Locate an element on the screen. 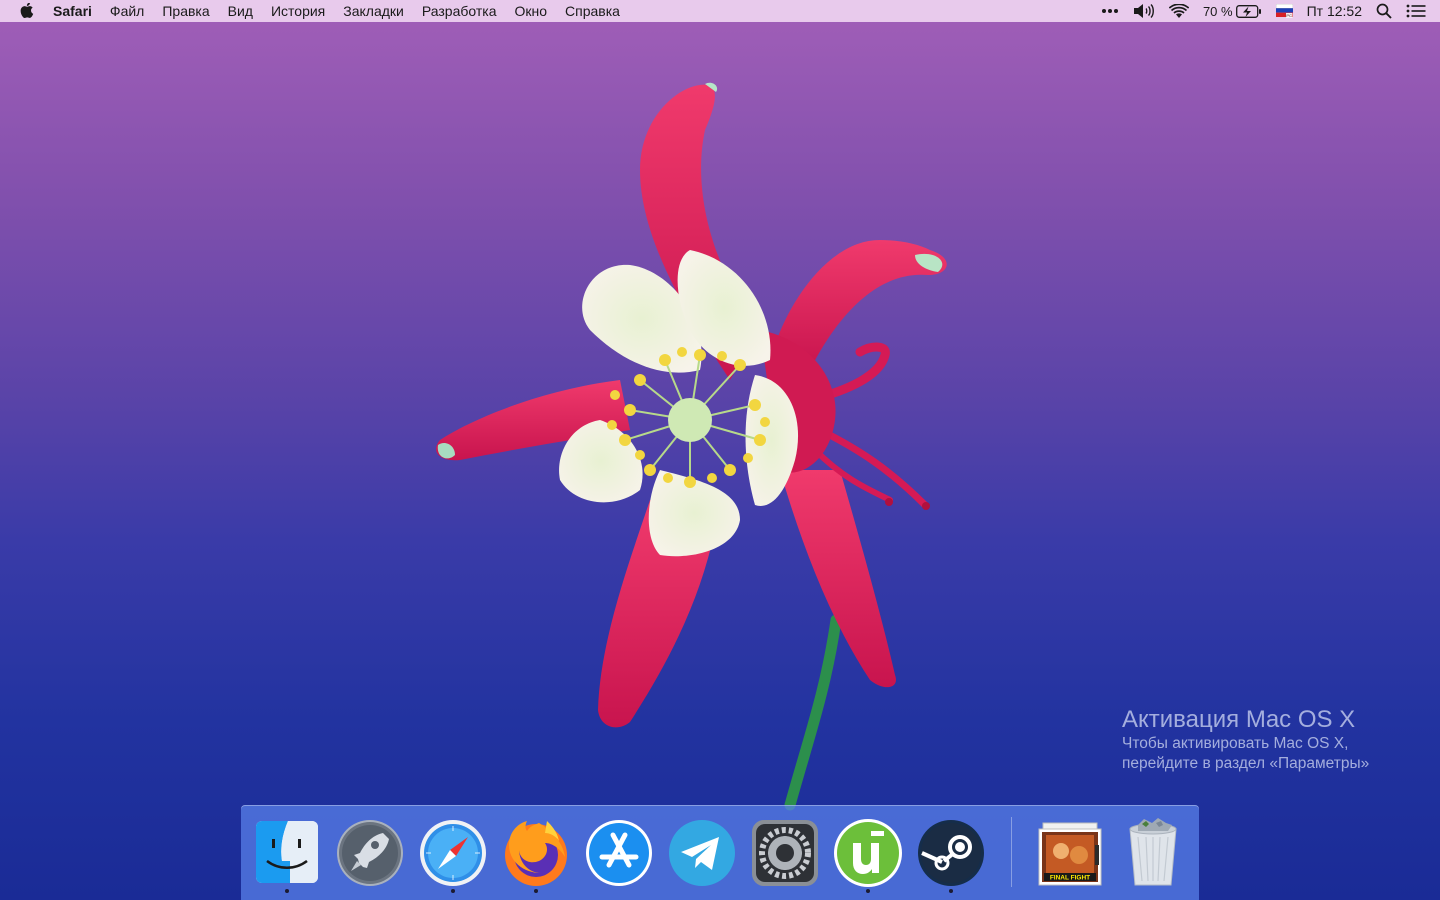  downloads-stack-icon: FINAL FIGHT is located at coordinates (1070, 854).